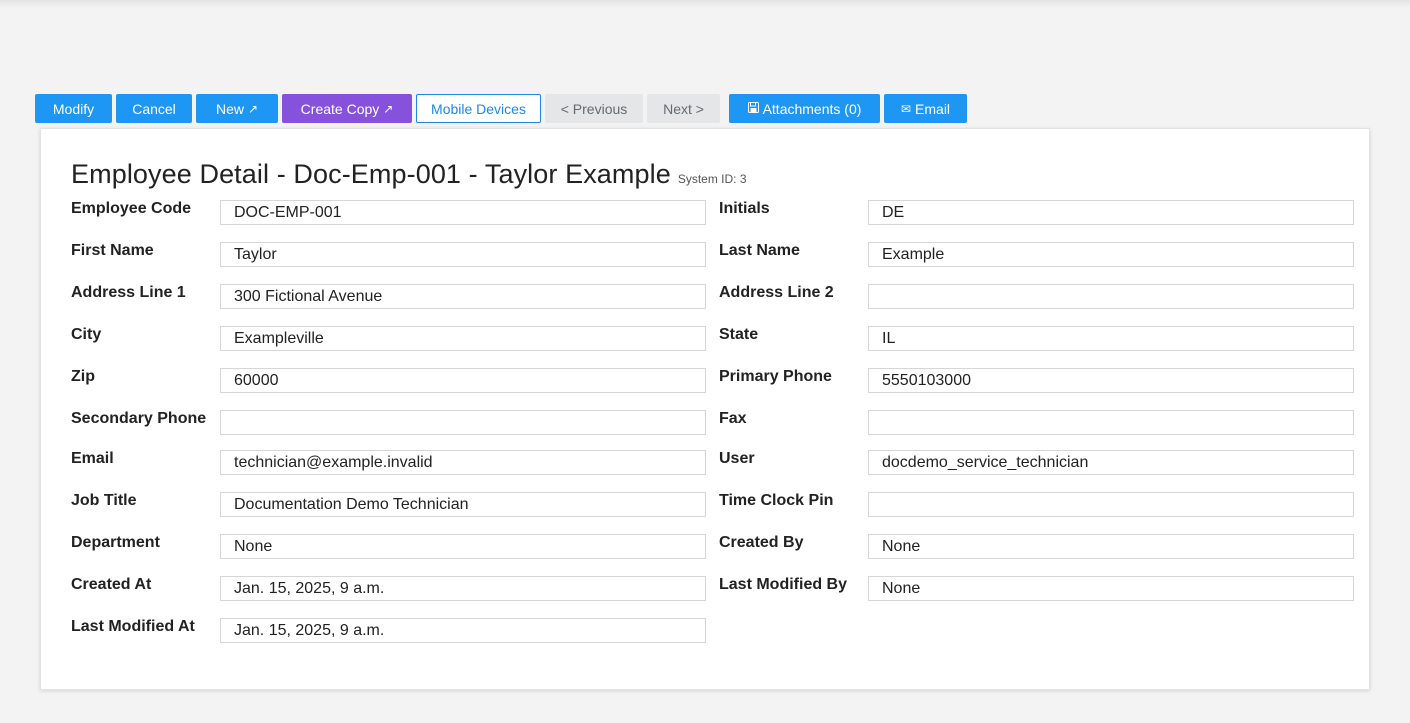 The image size is (1410, 723). I want to click on attachments-label: Attachments (0), so click(812, 108).